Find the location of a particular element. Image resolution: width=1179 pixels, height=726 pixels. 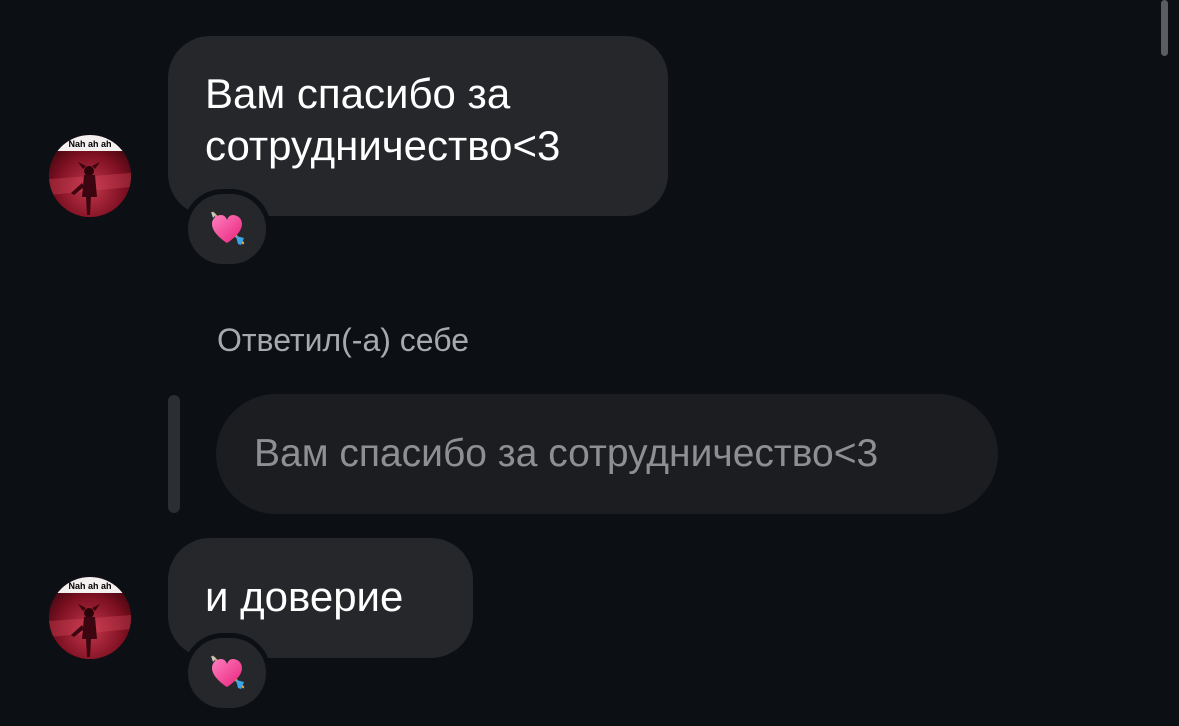

quoted-message-text: Вам спасибо за сотрудничество<3 is located at coordinates (566, 453).